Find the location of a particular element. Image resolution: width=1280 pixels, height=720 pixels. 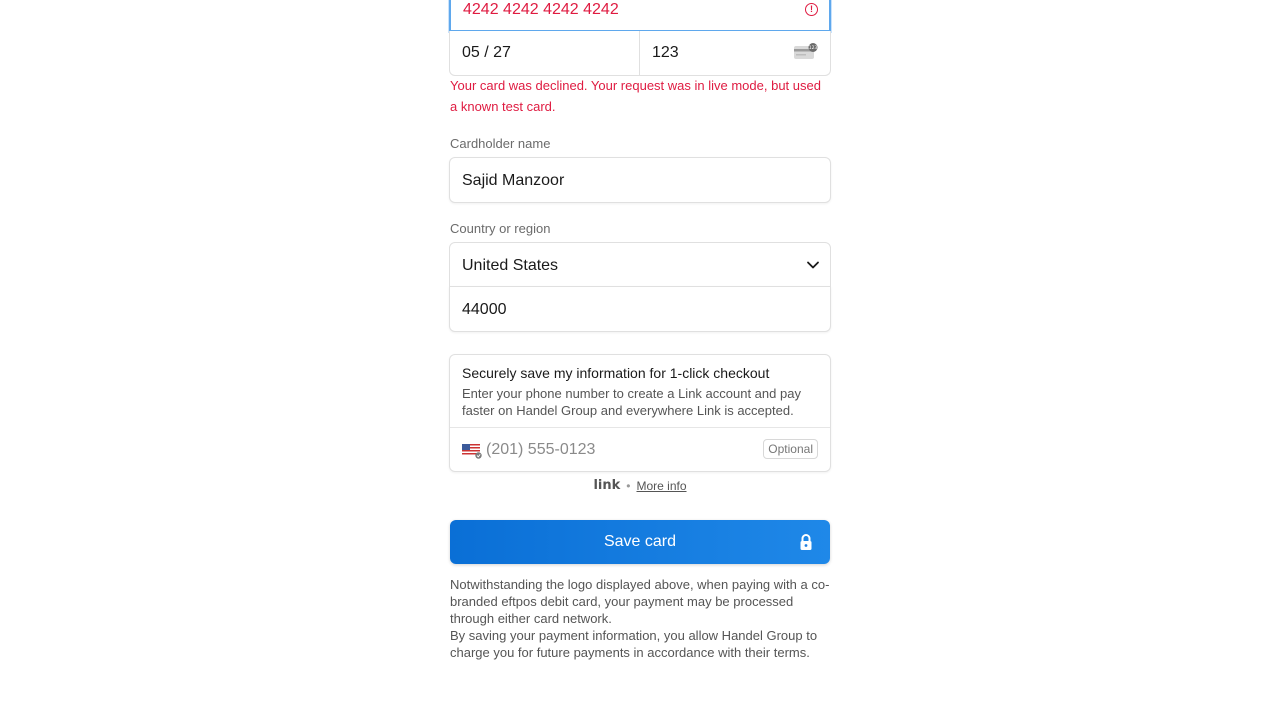

cardholder-label: Cardholder name is located at coordinates (500, 143).